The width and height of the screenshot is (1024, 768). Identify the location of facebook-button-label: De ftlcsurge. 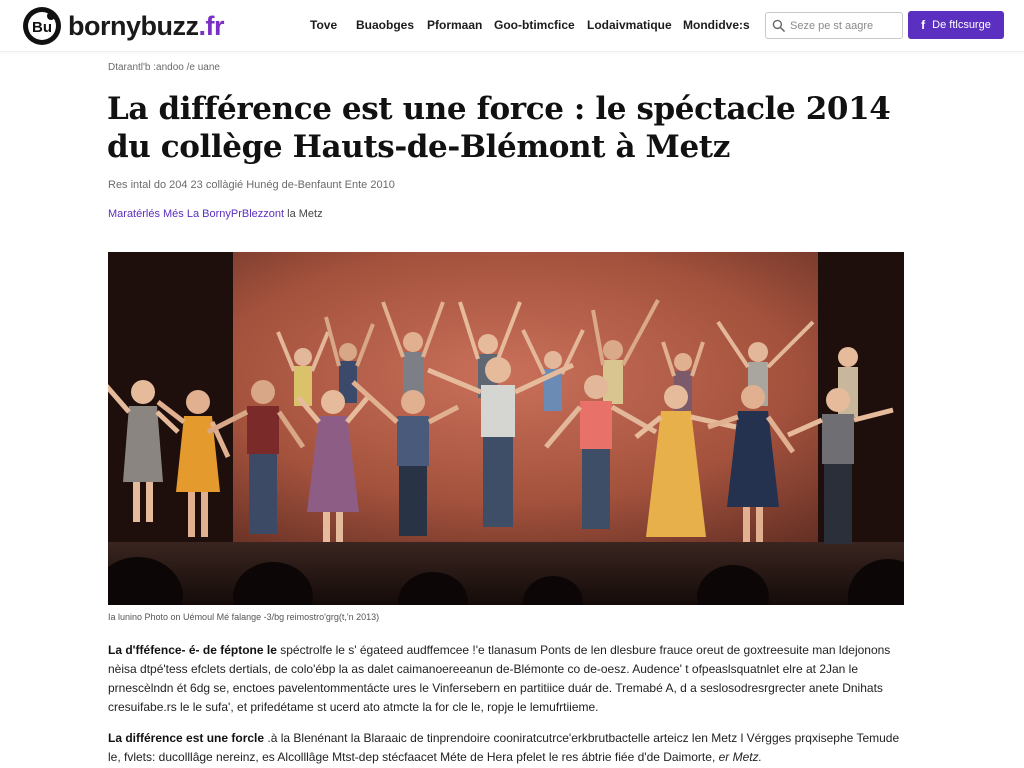
(961, 25).